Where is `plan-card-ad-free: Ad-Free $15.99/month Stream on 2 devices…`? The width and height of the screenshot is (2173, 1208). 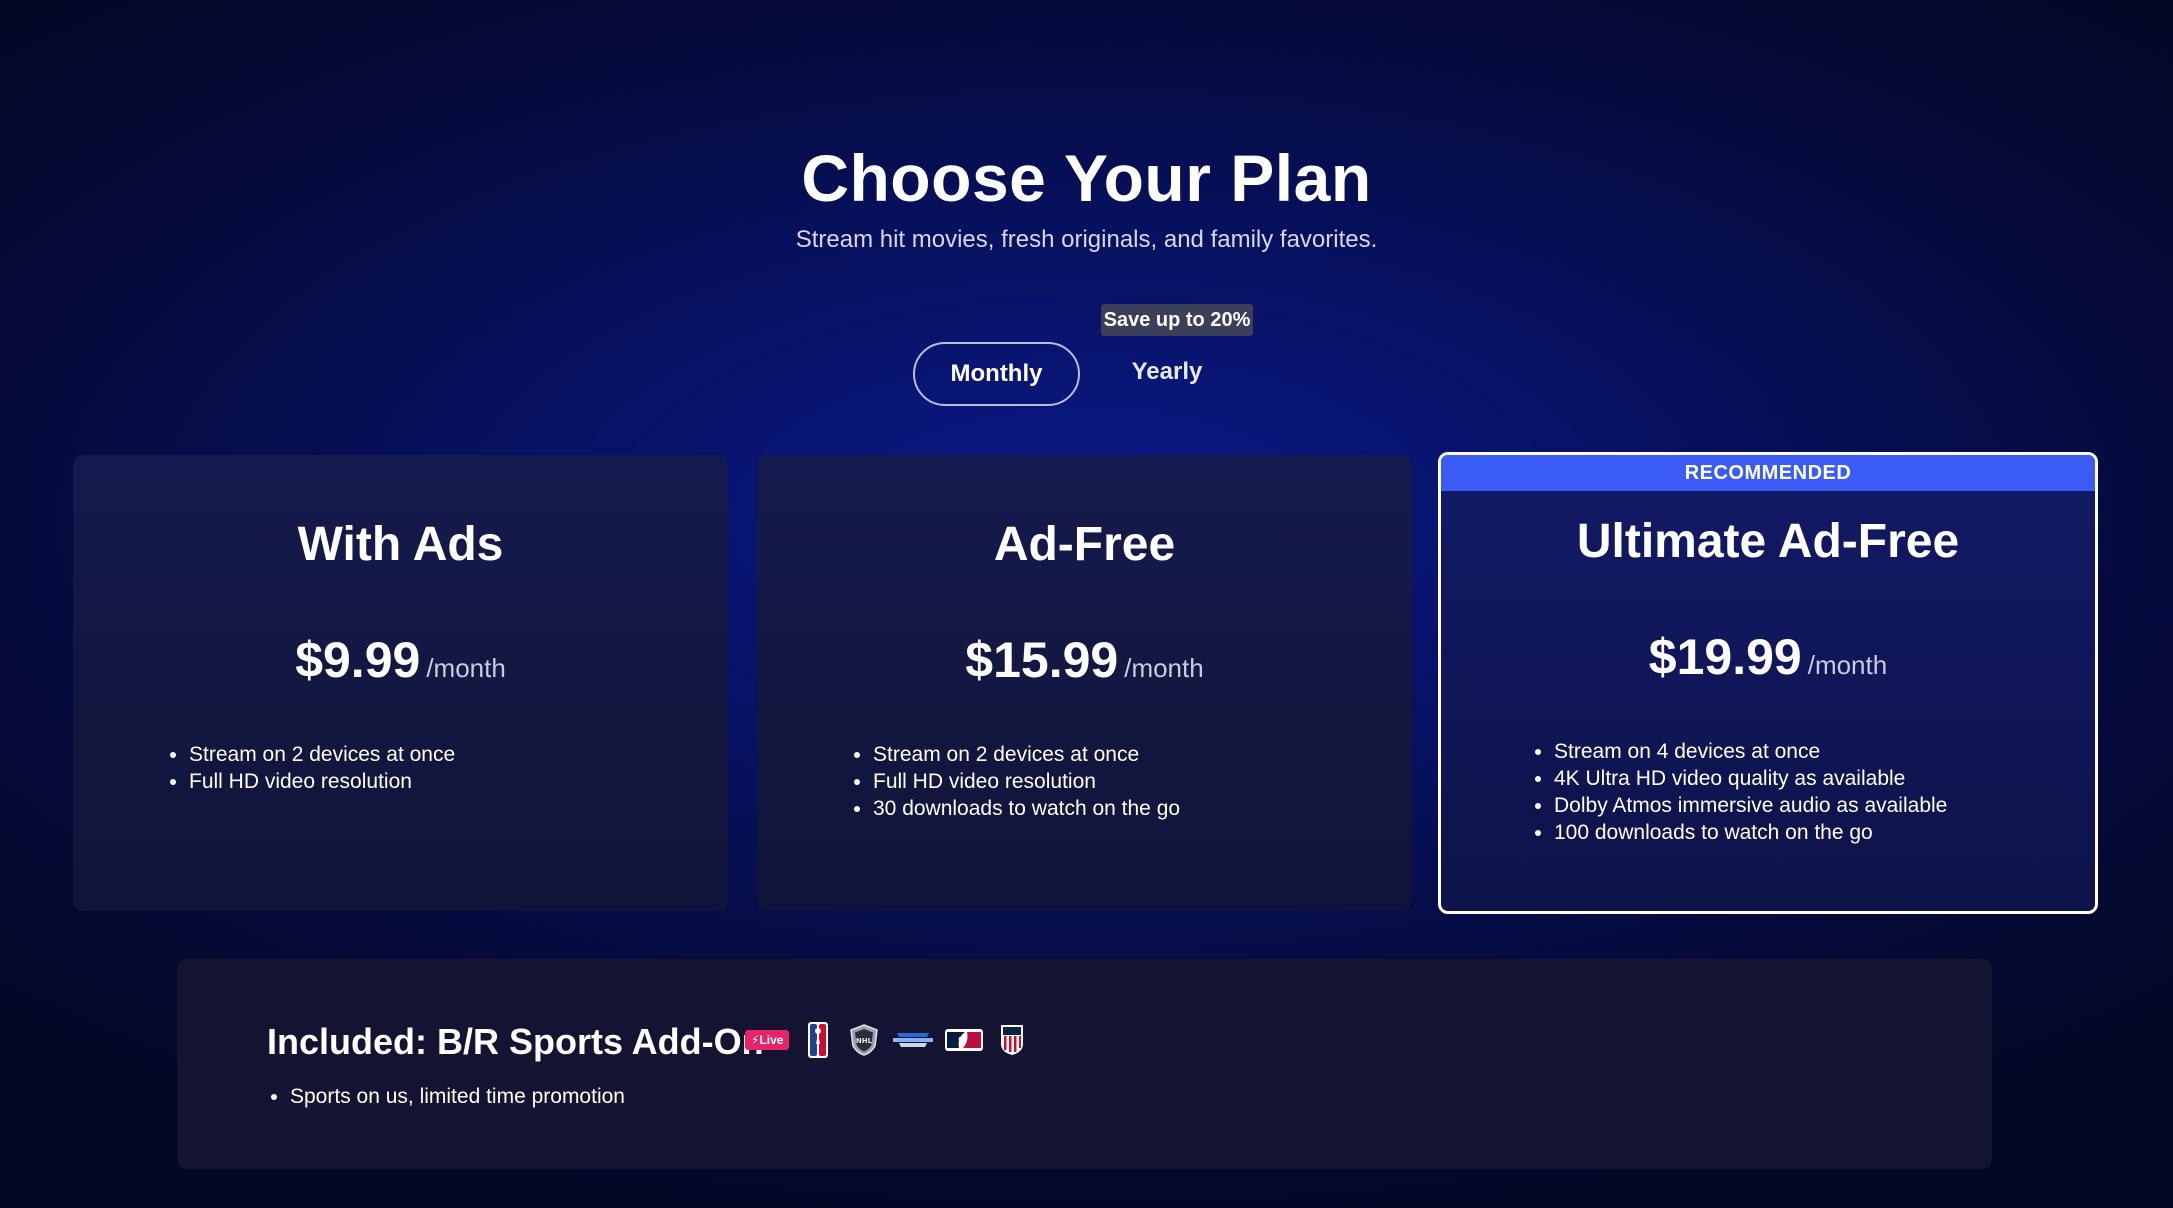
plan-card-ad-free: Ad-Free $15.99/month Stream on 2 devices… is located at coordinates (1084, 683).